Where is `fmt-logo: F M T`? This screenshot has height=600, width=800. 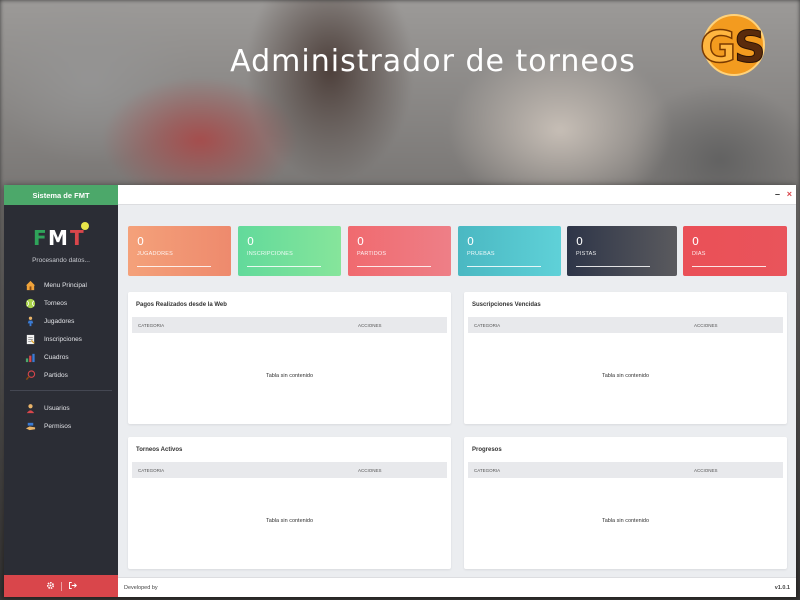
fmt-logo: F M T is located at coordinates (61, 236).